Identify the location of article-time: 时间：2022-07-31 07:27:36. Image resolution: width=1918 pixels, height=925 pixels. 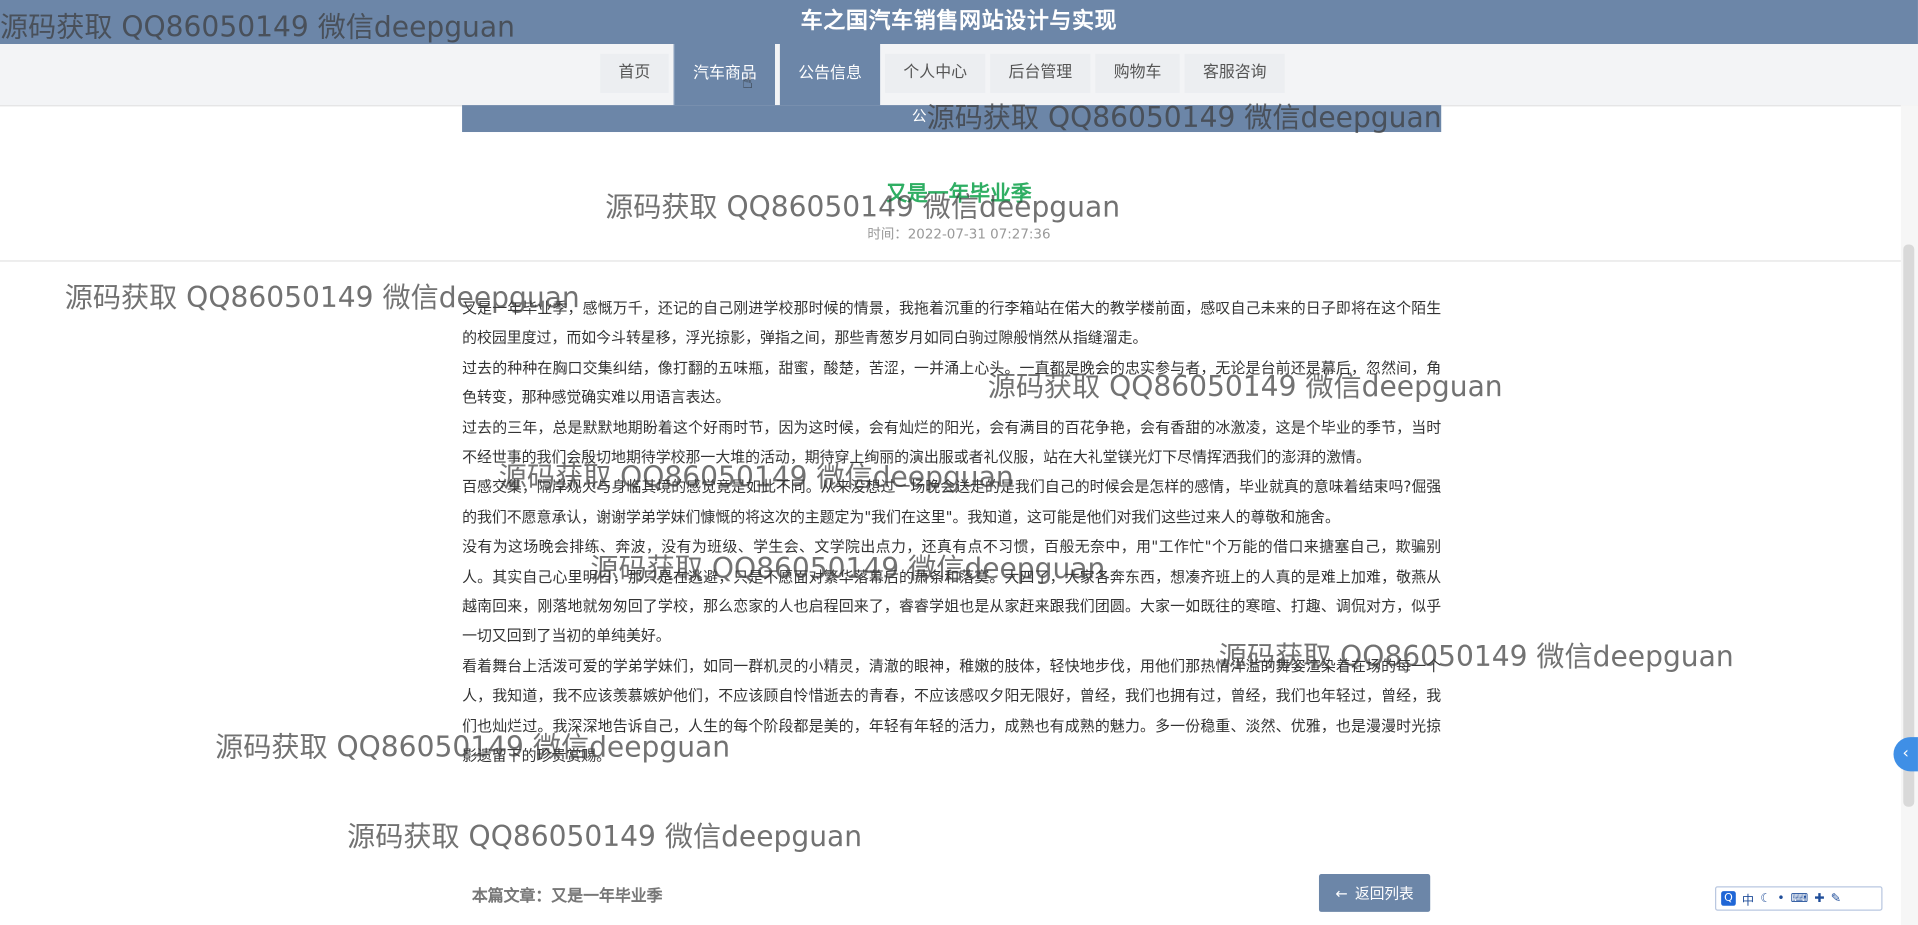
(959, 234).